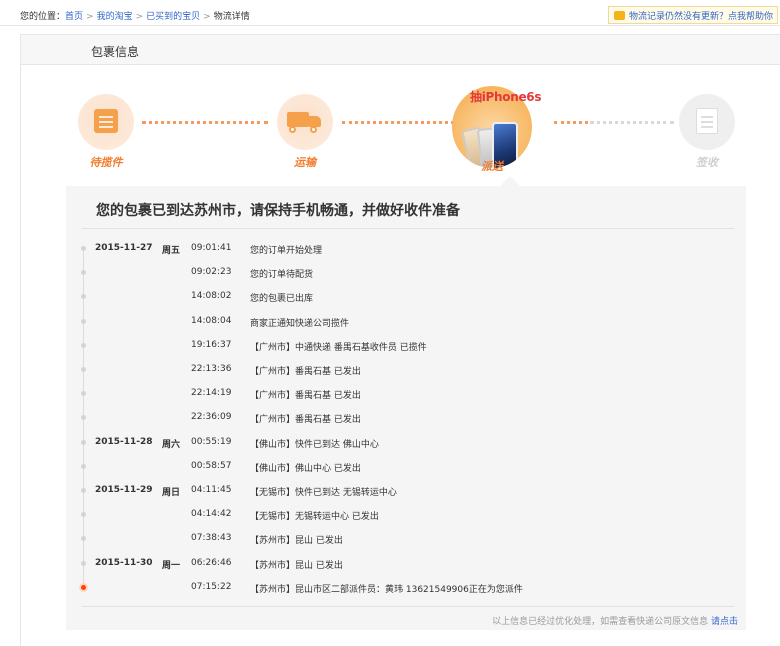  I want to click on timeline-time: 09:02:23, so click(211, 272).